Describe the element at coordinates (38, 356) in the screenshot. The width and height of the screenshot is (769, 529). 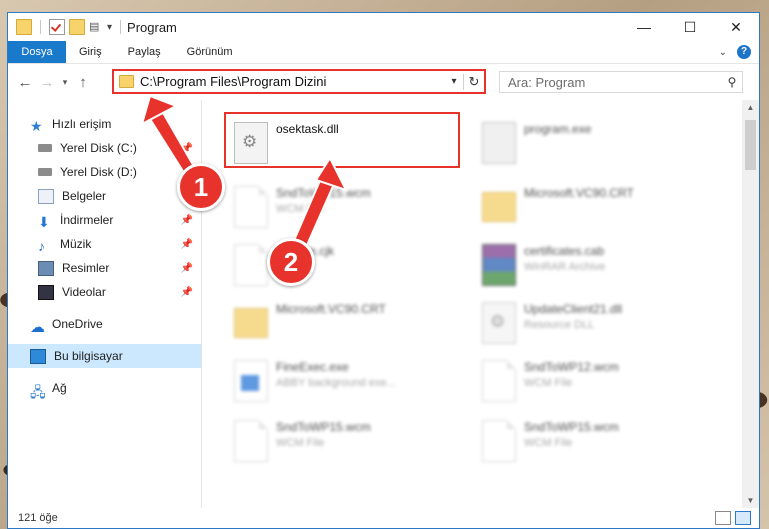
I see `computer-icon` at that location.